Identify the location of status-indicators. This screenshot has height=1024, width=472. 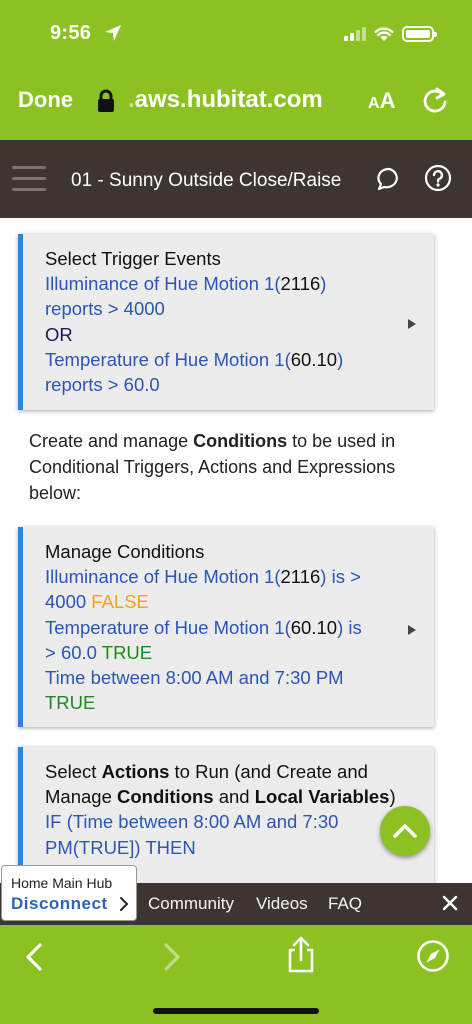
(390, 34).